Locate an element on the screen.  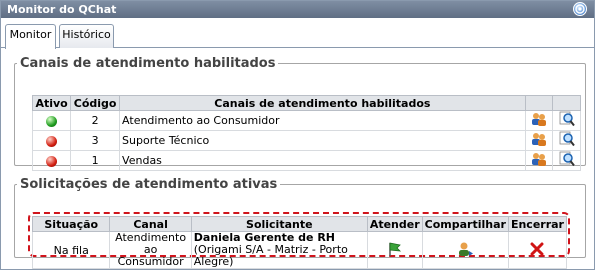
status-green-icon is located at coordinates (52, 121).